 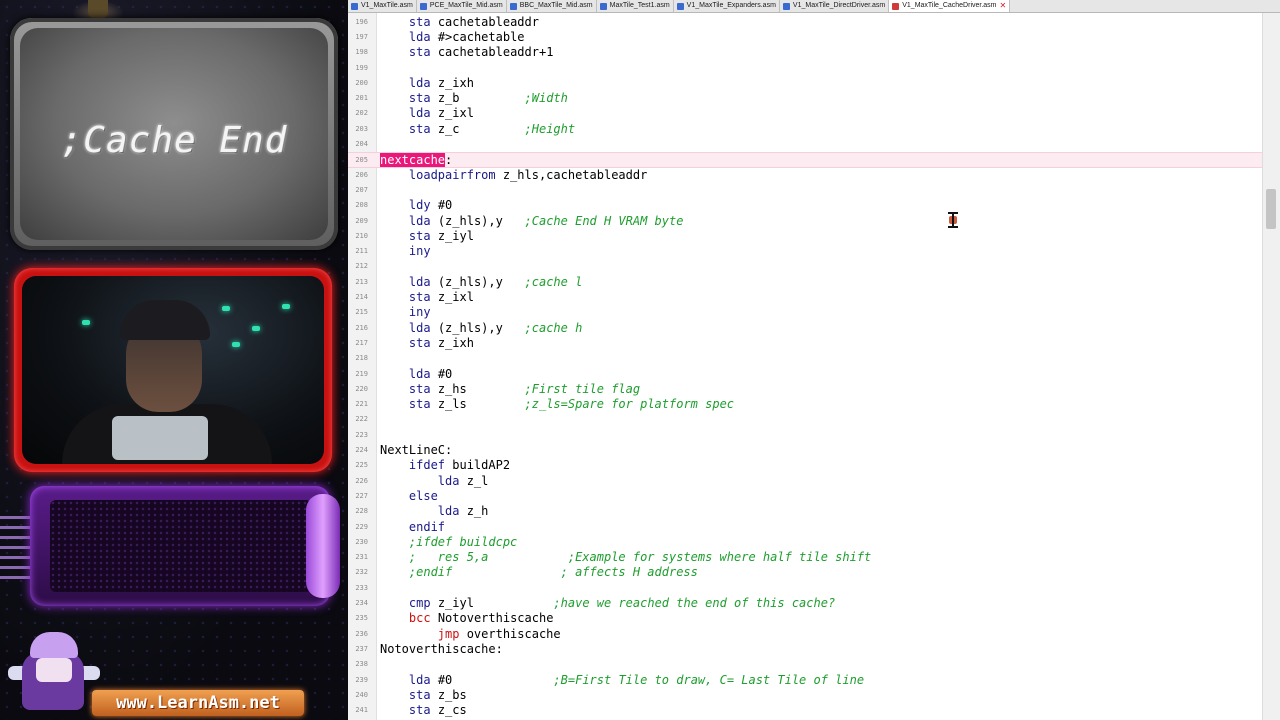 I want to click on code-line: 228 lda z_h, so click(x=805, y=511).